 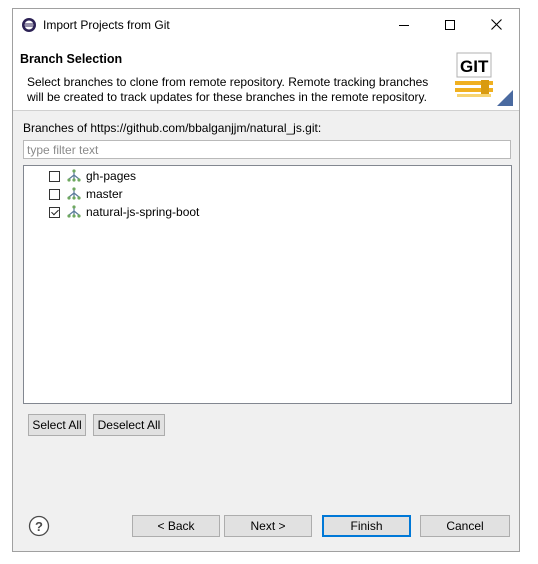 I want to click on cancel-button: Cancel, so click(x=465, y=526).